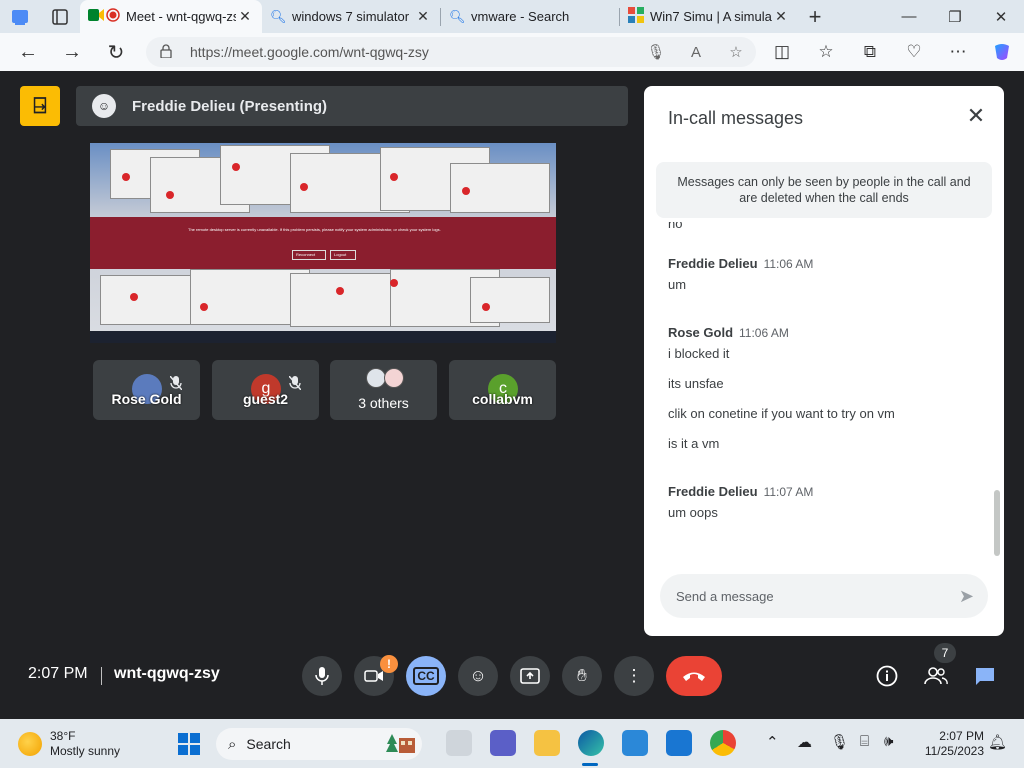 The image size is (1024, 768). What do you see at coordinates (985, 676) in the screenshot?
I see `chat-icon` at bounding box center [985, 676].